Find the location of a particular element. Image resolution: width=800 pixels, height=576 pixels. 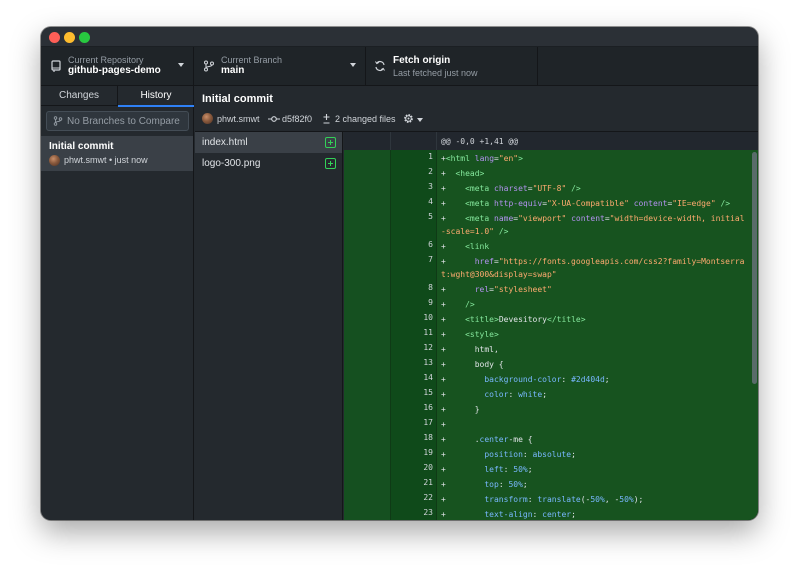

diff-line: 20 + left: 50%; is located at coordinates (551, 468).